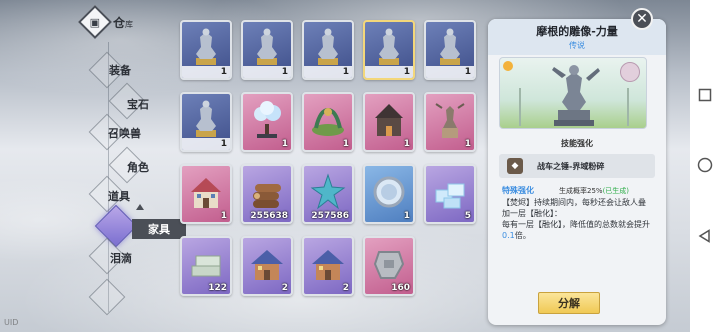 Image resolution: width=720 pixels, height=332 pixels. What do you see at coordinates (11, 322) in the screenshot?
I see `uid-label: UID` at bounding box center [11, 322].